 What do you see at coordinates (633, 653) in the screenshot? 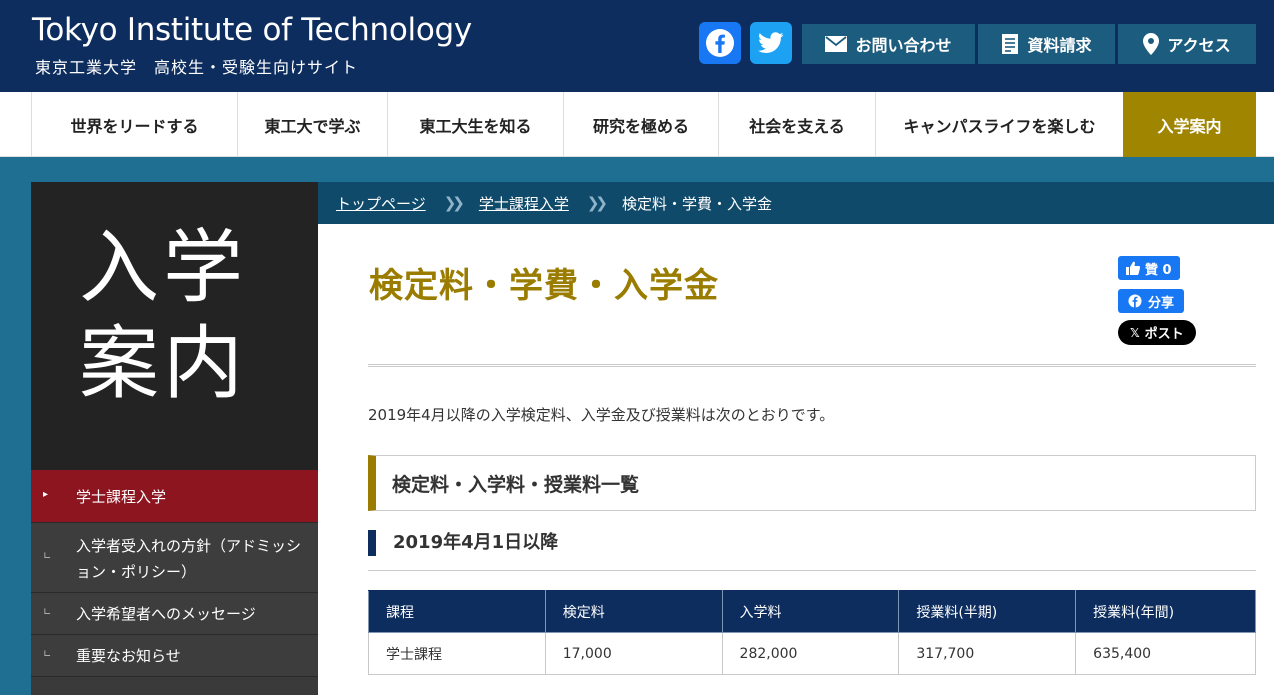
I see `table-cell: 17,000` at bounding box center [633, 653].